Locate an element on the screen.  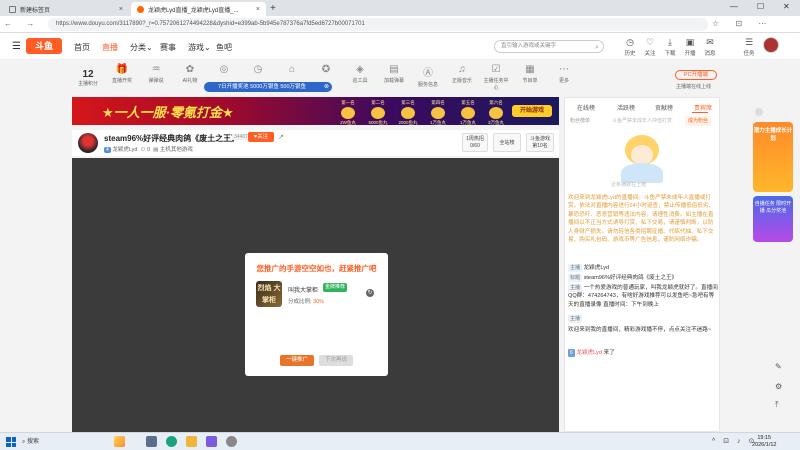
folder-icon is located at coordinates (191, 441).